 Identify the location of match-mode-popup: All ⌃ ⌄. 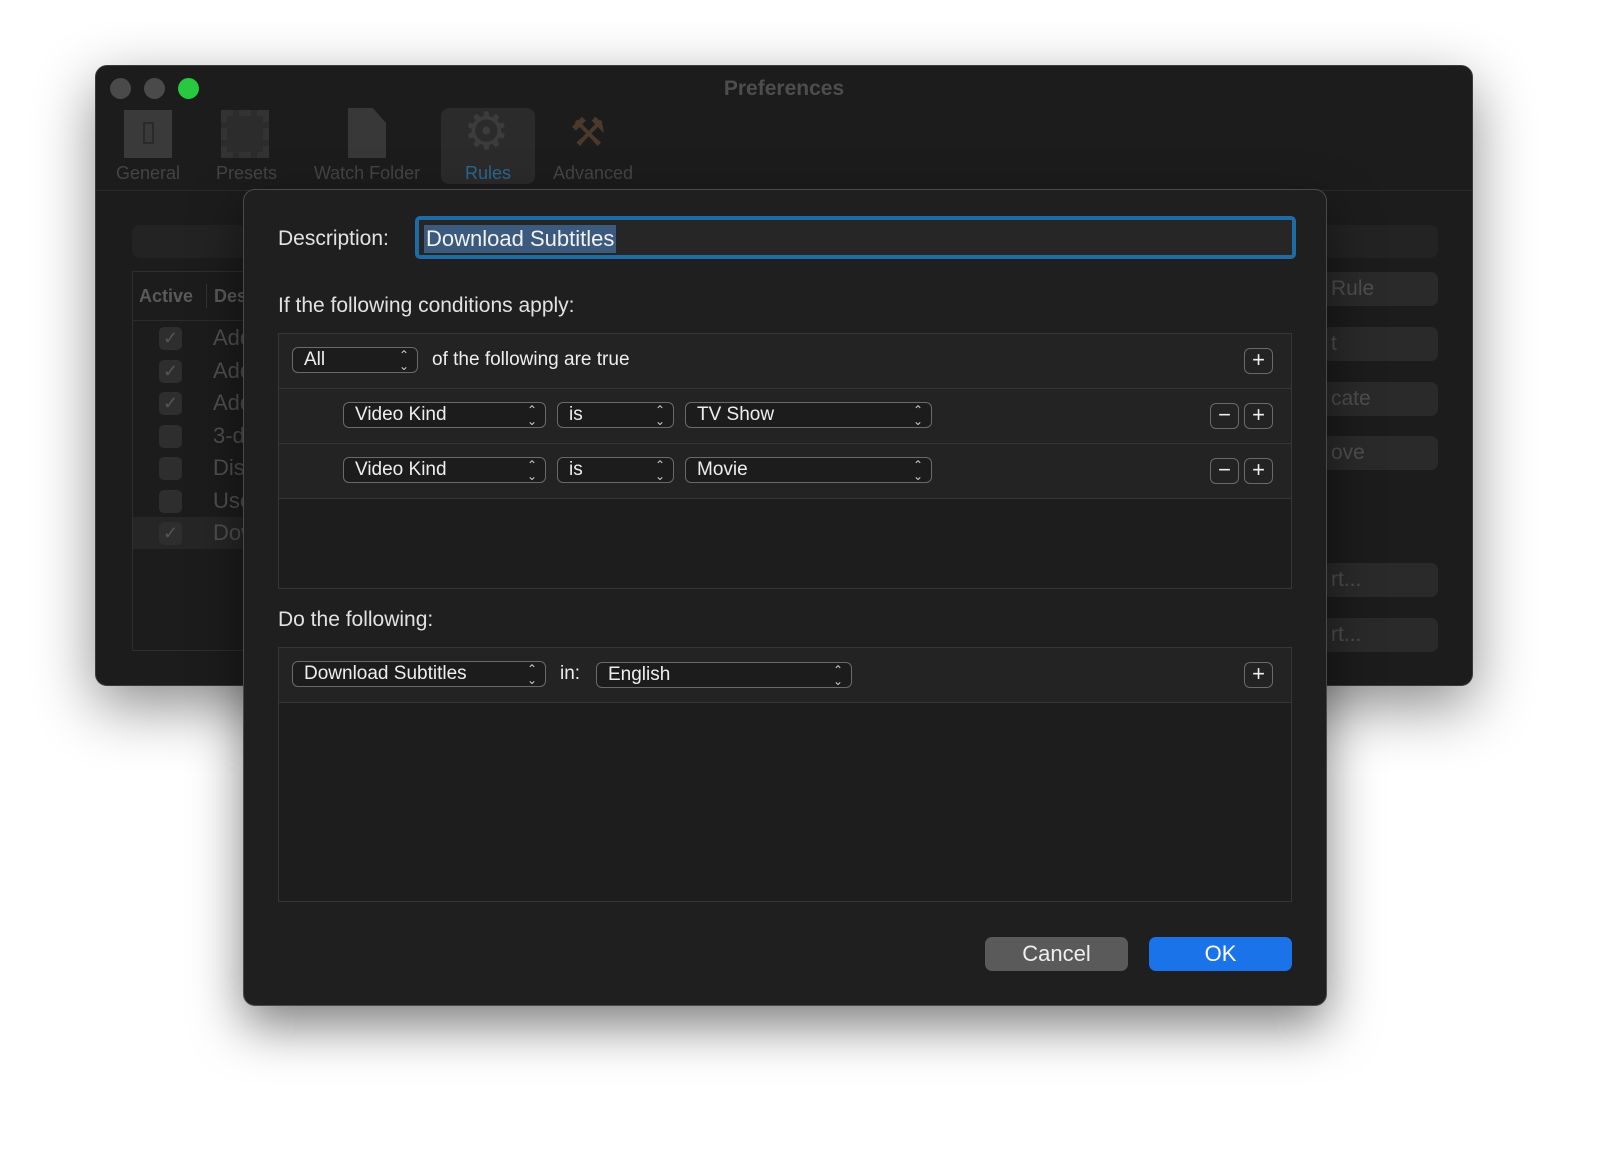
(355, 360).